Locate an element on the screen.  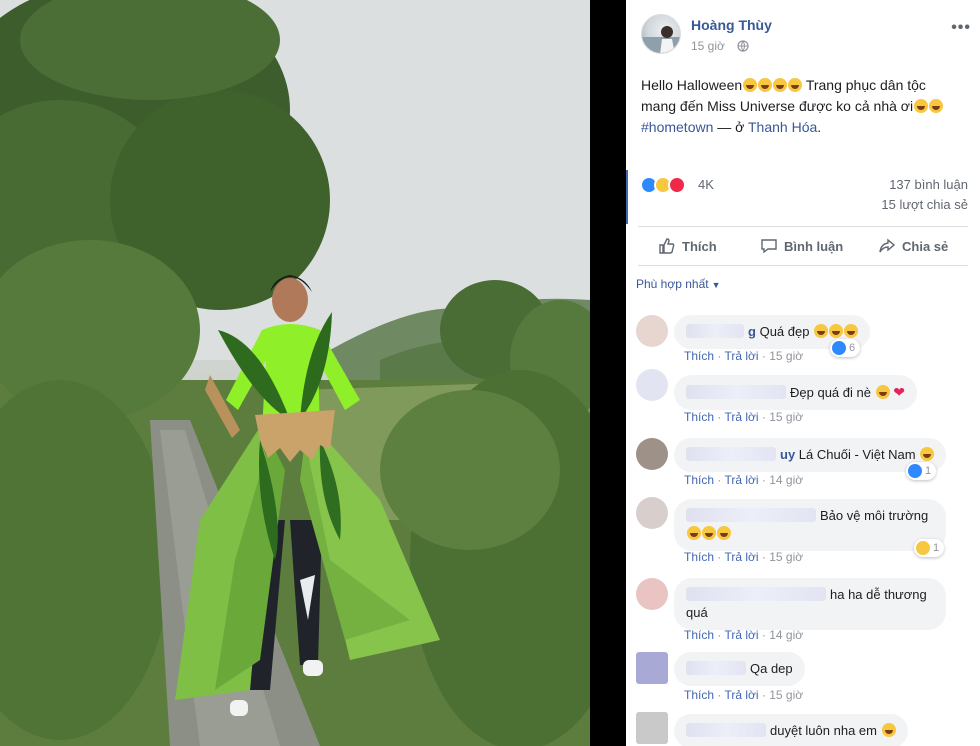
like-reaction-icon is located at coordinates (839, 348).